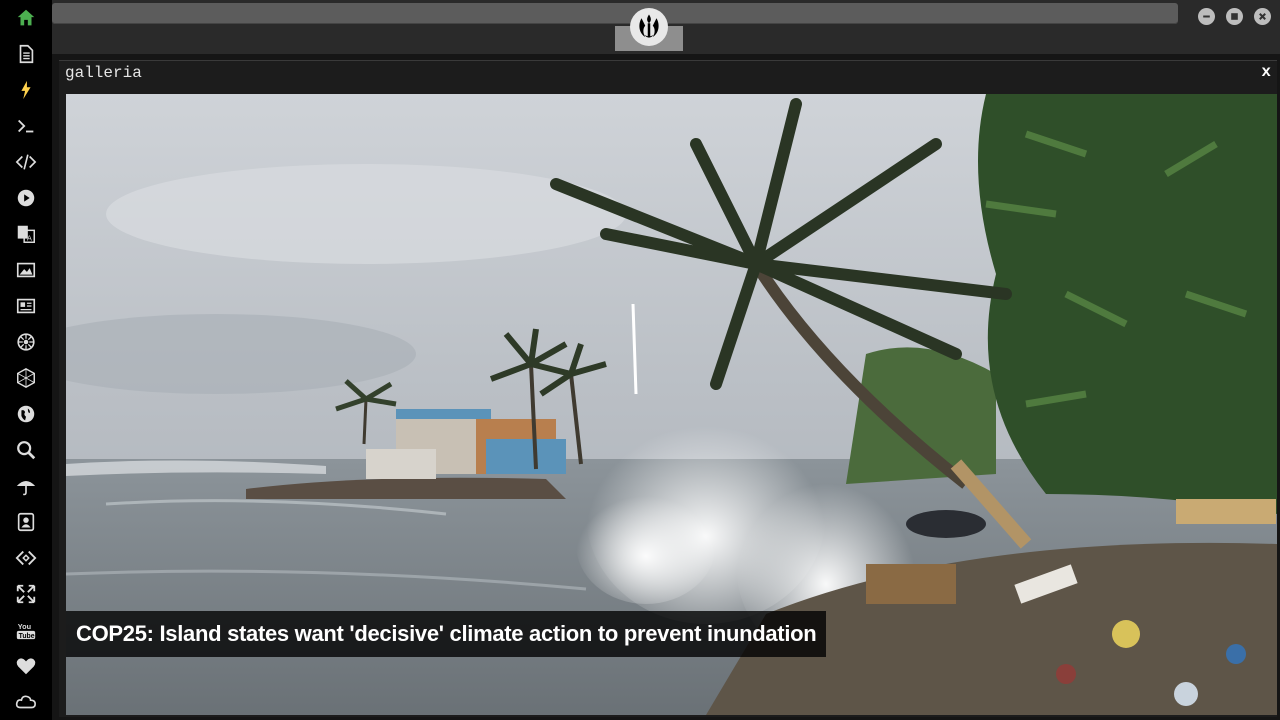 The height and width of the screenshot is (720, 1280). I want to click on svg-text: Tube, so click(27, 636).